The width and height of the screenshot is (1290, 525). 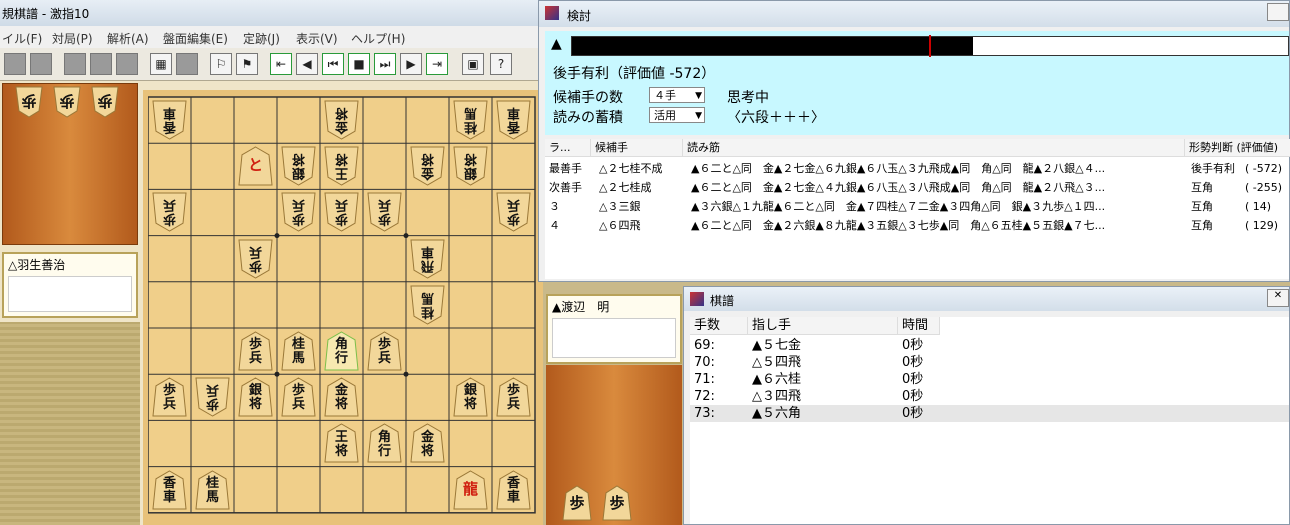 What do you see at coordinates (341, 443) in the screenshot?
I see `sente-piece: 王将` at bounding box center [341, 443].